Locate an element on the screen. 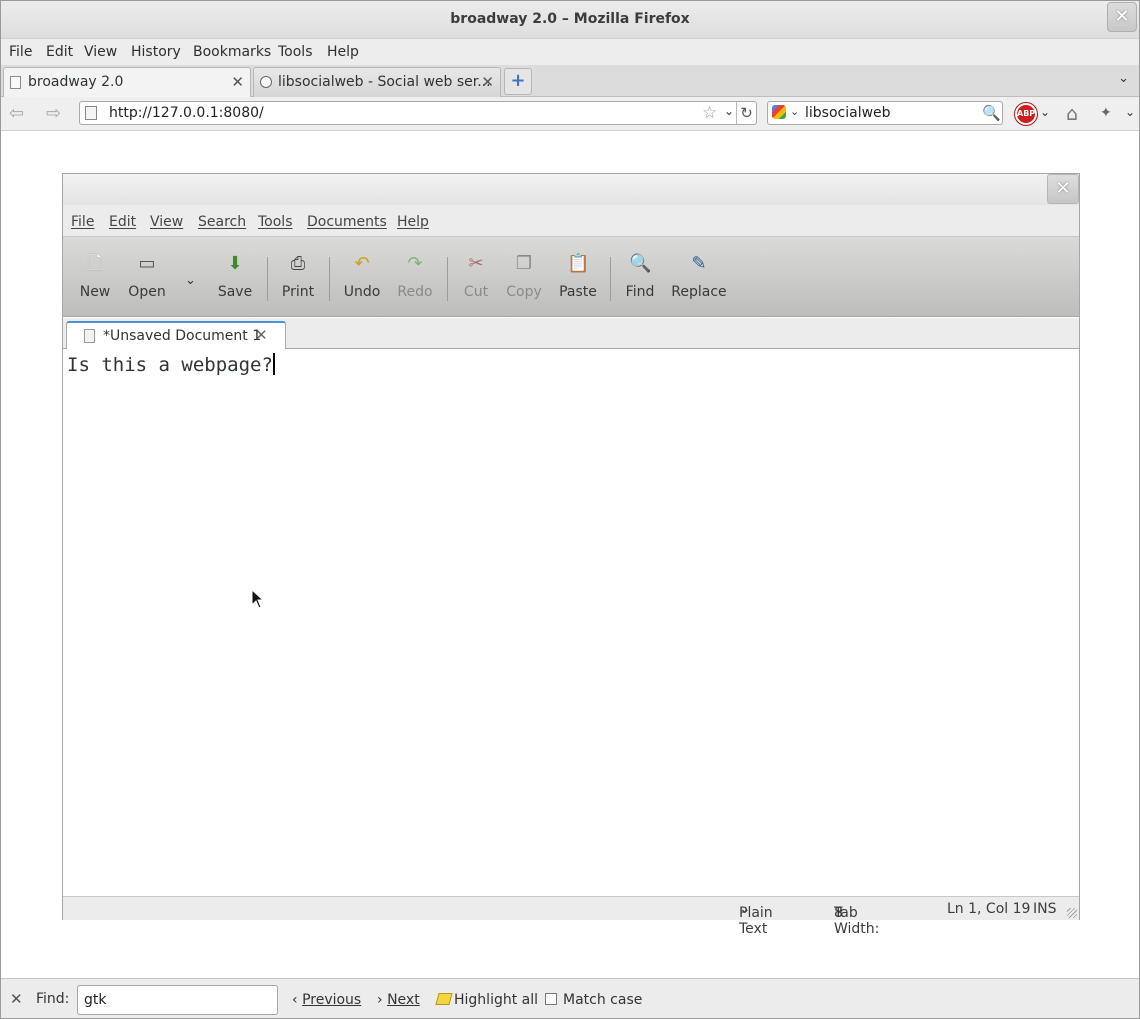 This screenshot has height=1019, width=1140. tab-width-selector: Tab Width: 8 ⌄ is located at coordinates (856, 919).